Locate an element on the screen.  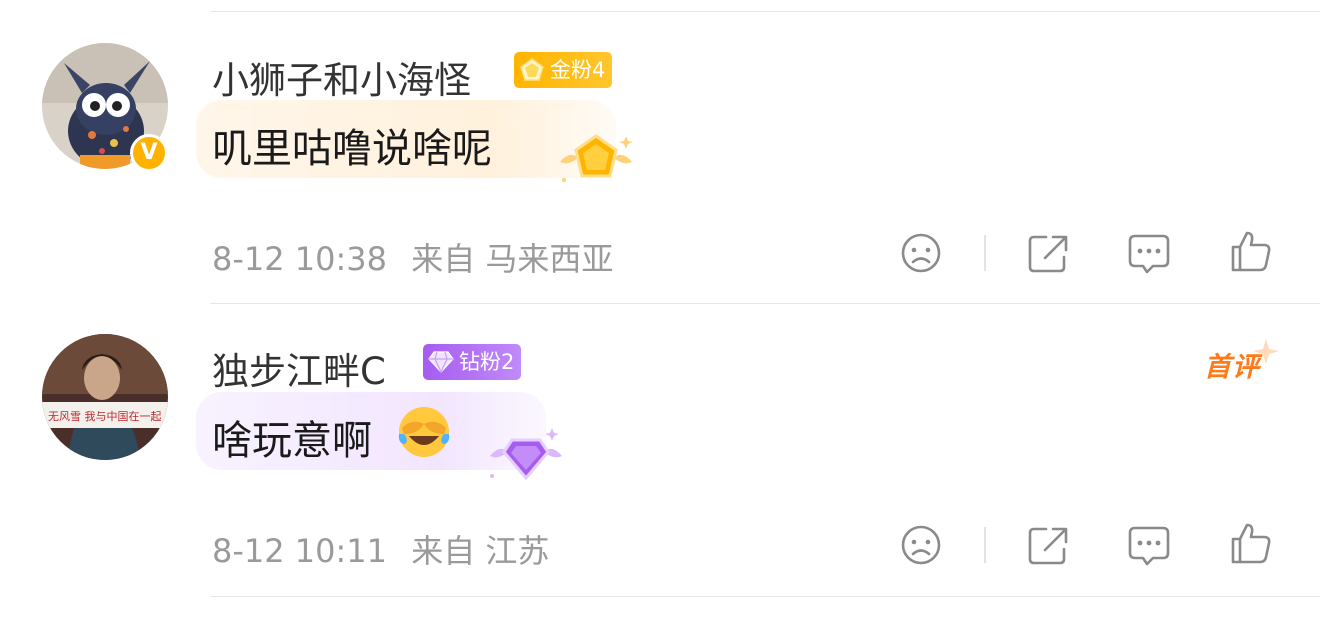
comment-text: 啥玩意啊 is located at coordinates (292, 441).